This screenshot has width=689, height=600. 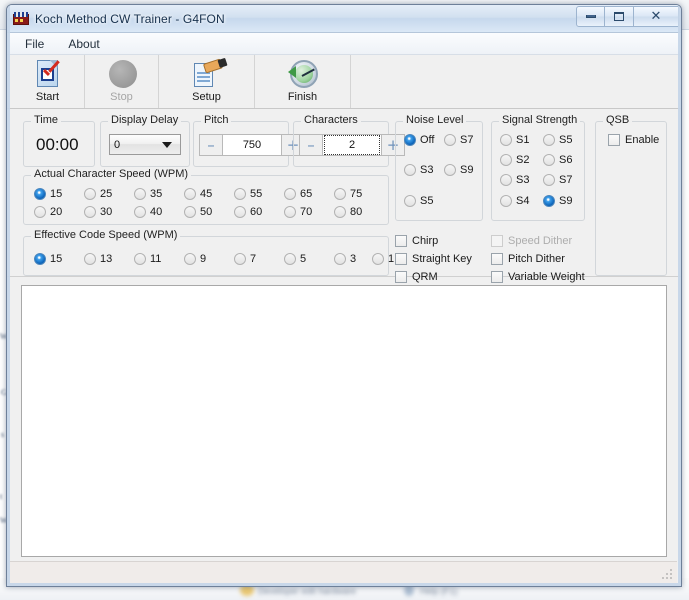 I want to click on characters-decrement-button: –, so click(x=311, y=145).